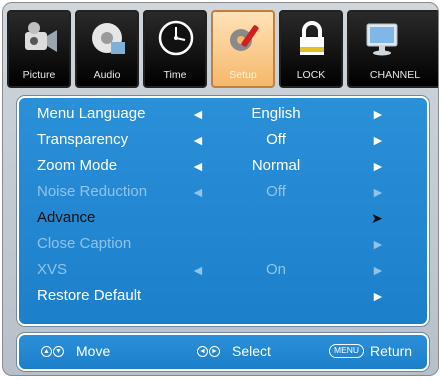 The image size is (443, 380). I want to click on gear-wrench-icon, so click(244, 38).